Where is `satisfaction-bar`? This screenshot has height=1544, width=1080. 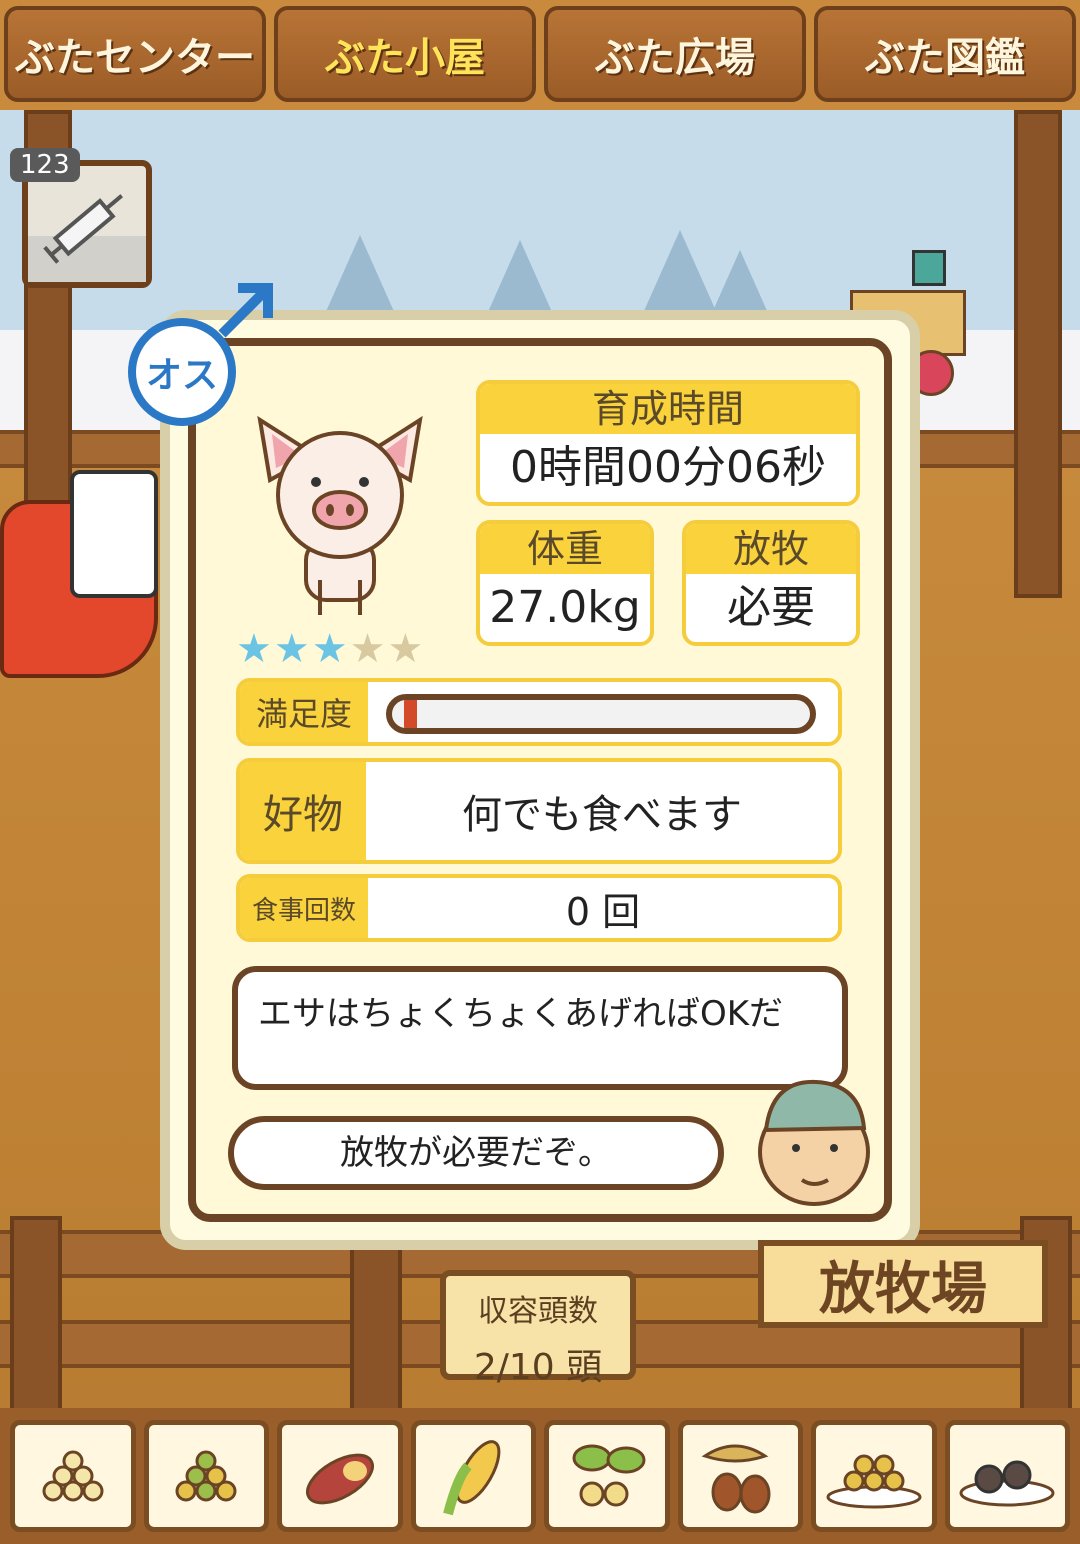
satisfaction-bar is located at coordinates (601, 714).